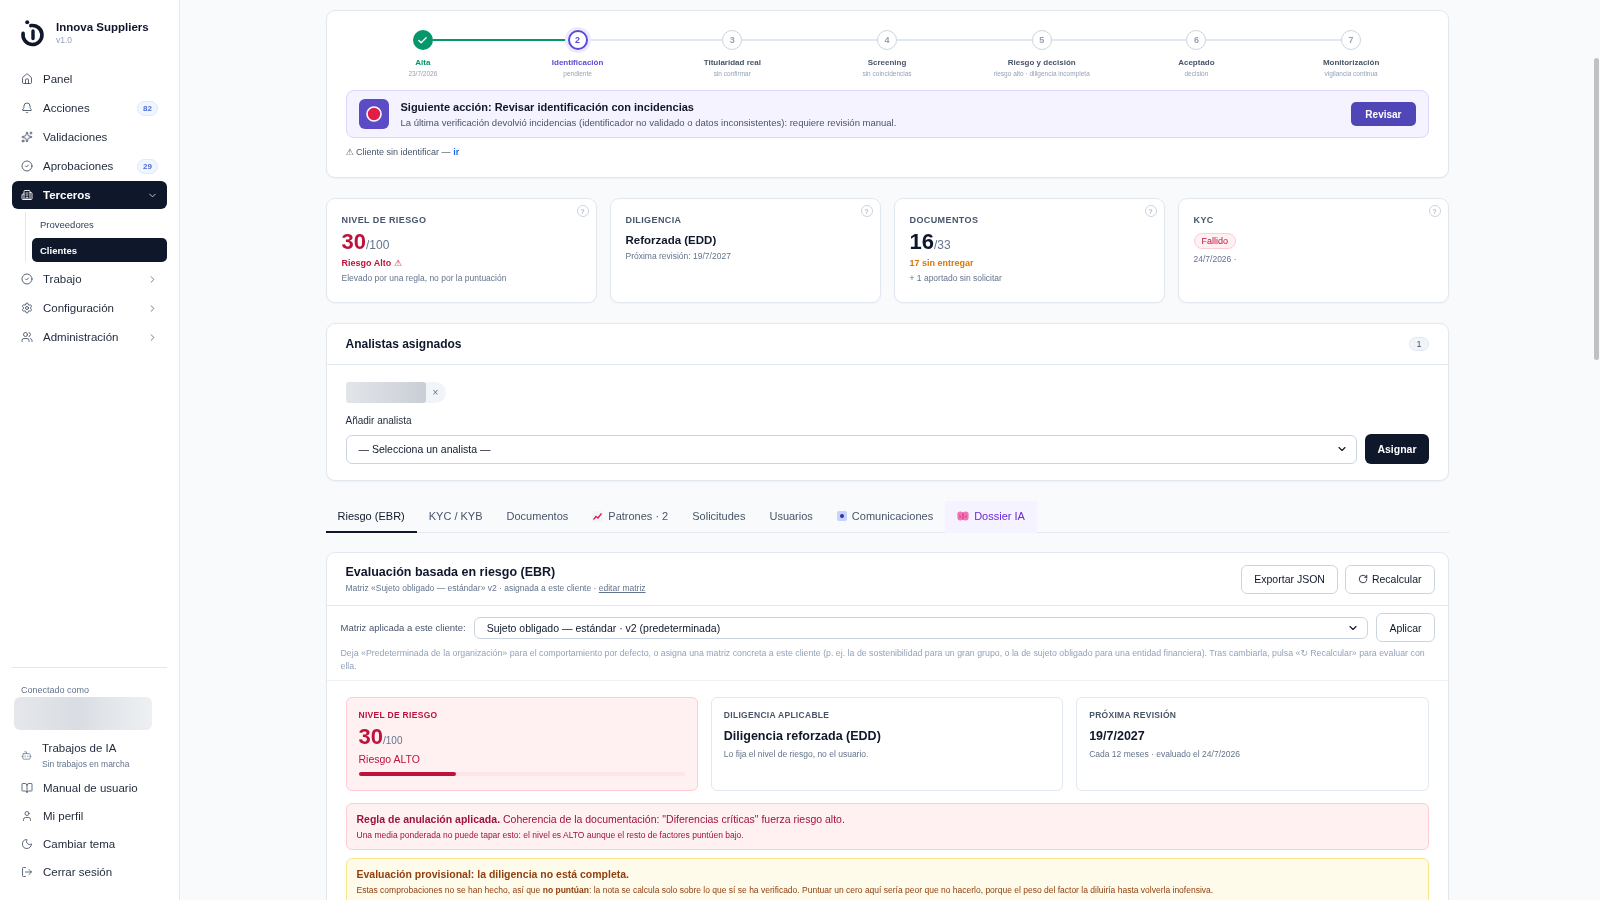  What do you see at coordinates (791, 517) in the screenshot?
I see `tab: Usuarios` at bounding box center [791, 517].